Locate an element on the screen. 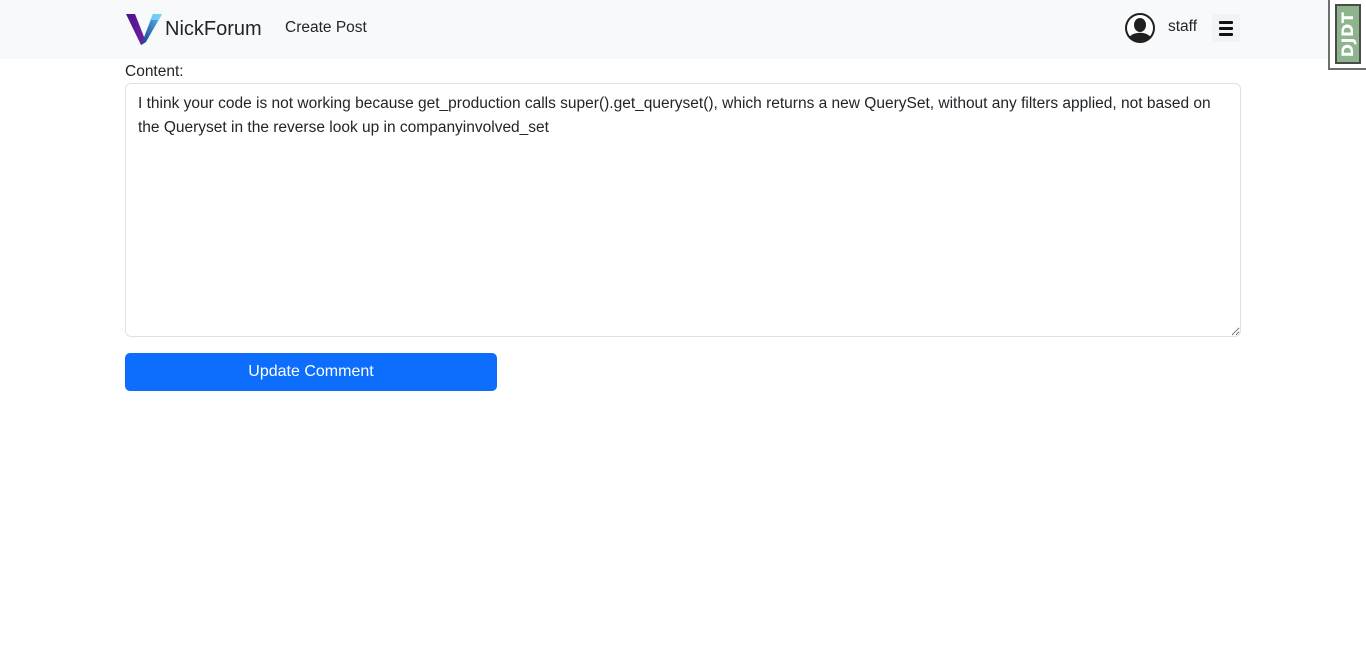 The height and width of the screenshot is (649, 1366). create-post-link: Create Post is located at coordinates (326, 28).